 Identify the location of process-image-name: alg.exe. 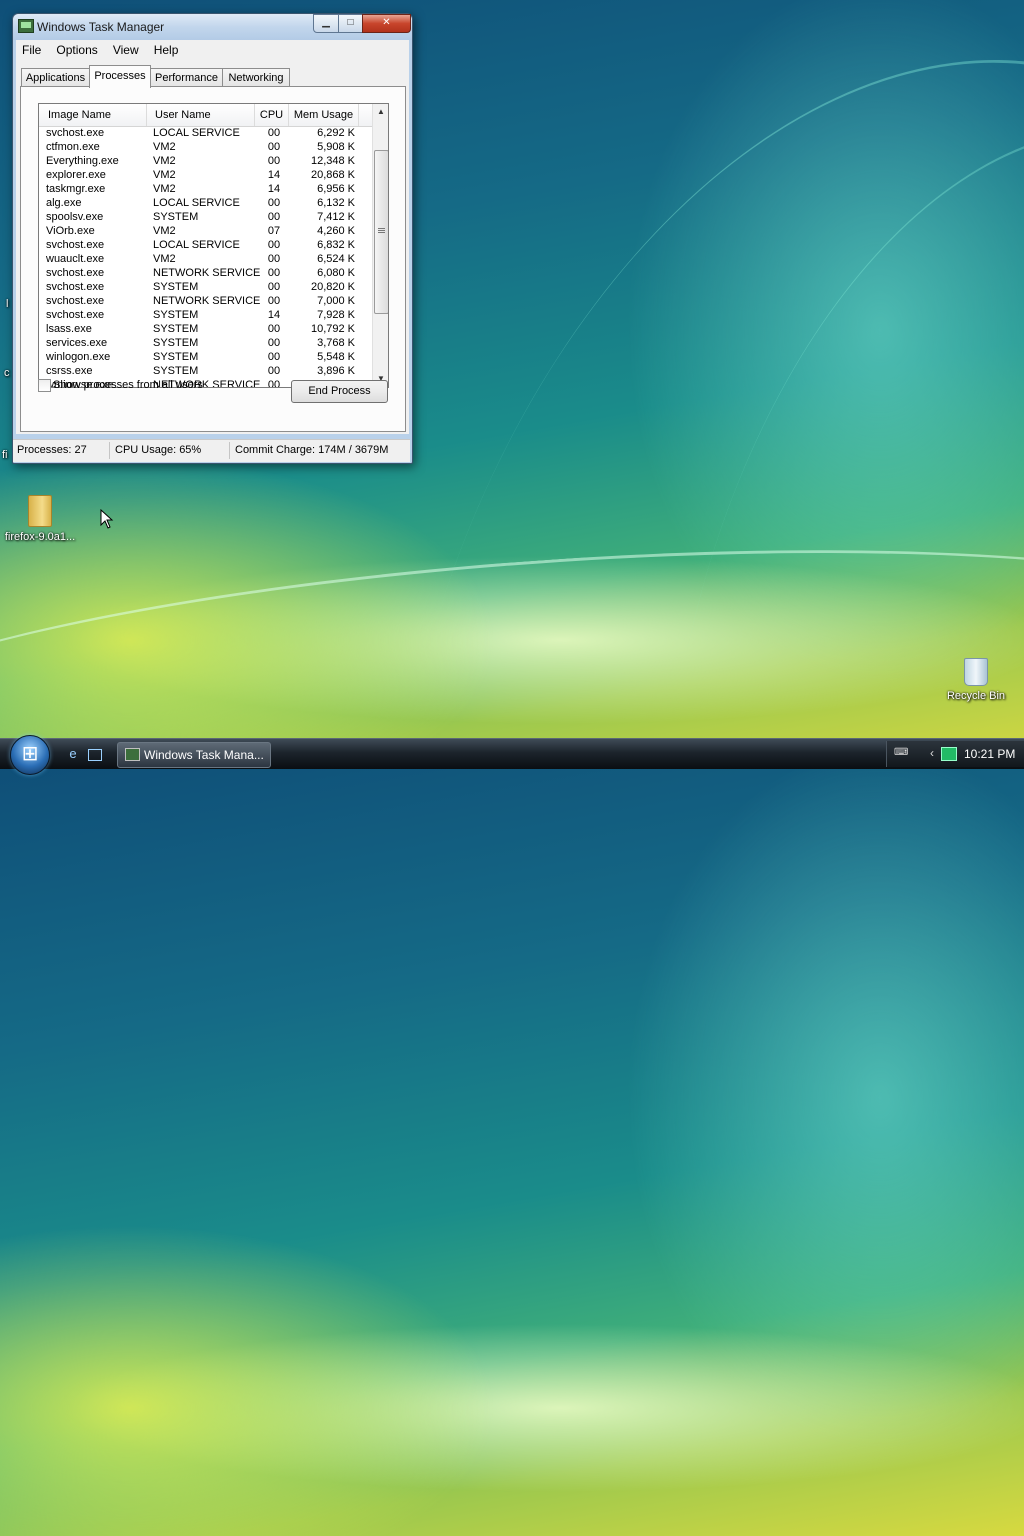
(64, 203).